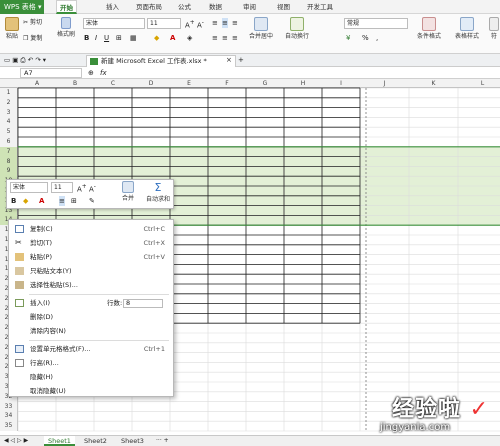 Image resolution: width=500 pixels, height=446 pixels. Describe the element at coordinates (132, 441) in the screenshot. I see `sheet-tab-3: Sheet3` at that location.